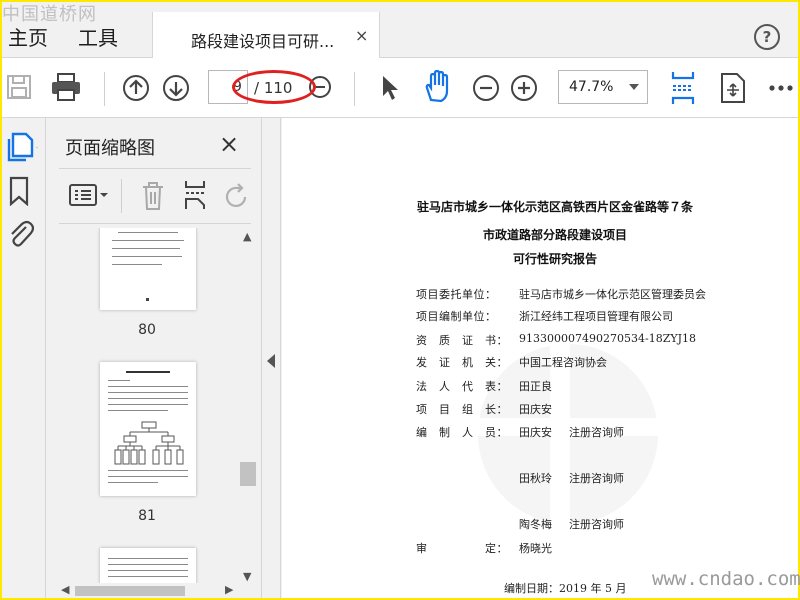 The width and height of the screenshot is (800, 600). Describe the element at coordinates (176, 88) in the screenshot. I see `next-page-icon` at that location.